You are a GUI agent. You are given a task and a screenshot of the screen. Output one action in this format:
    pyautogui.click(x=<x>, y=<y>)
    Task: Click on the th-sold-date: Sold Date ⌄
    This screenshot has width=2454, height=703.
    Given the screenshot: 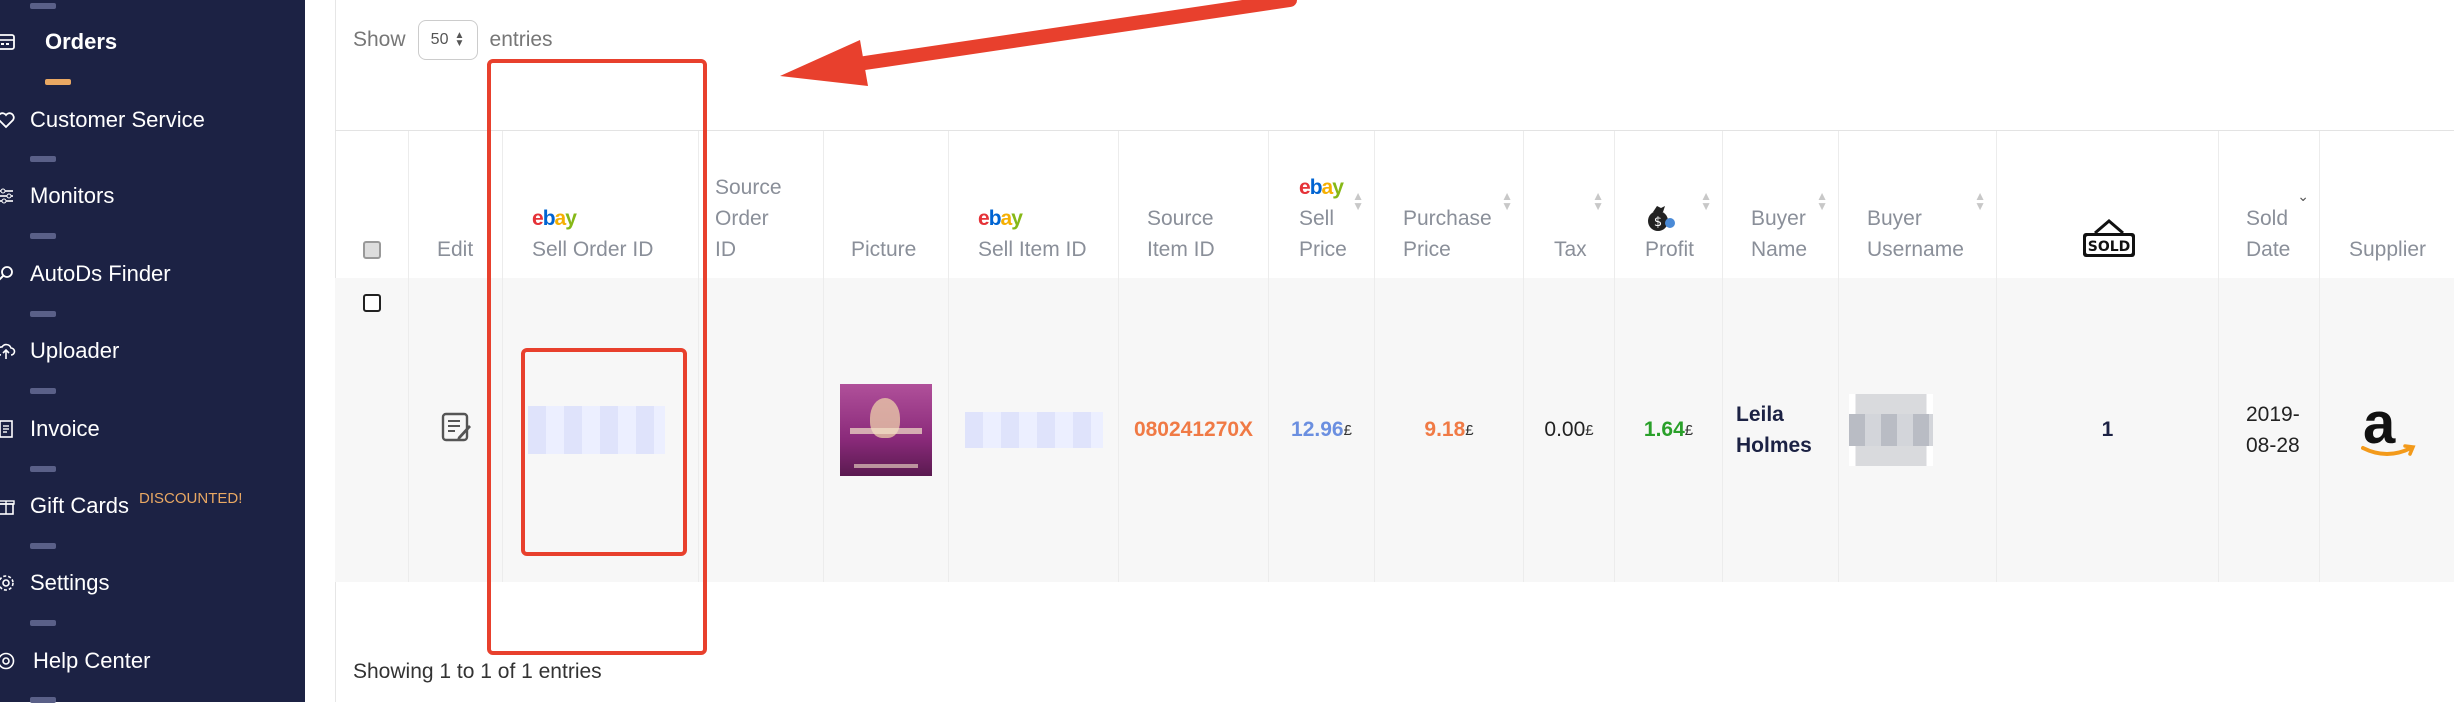 What is the action you would take?
    pyautogui.click(x=2269, y=205)
    